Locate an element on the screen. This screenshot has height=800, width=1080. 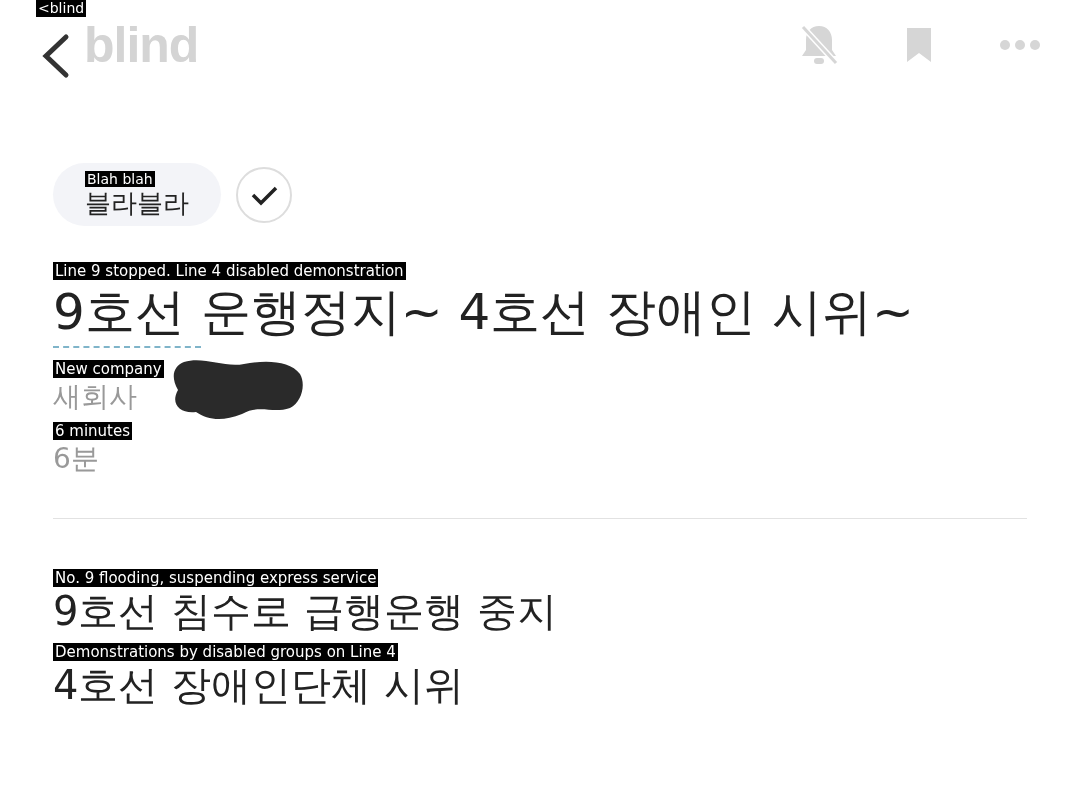
post-time: 6분 is located at coordinates (76, 459).